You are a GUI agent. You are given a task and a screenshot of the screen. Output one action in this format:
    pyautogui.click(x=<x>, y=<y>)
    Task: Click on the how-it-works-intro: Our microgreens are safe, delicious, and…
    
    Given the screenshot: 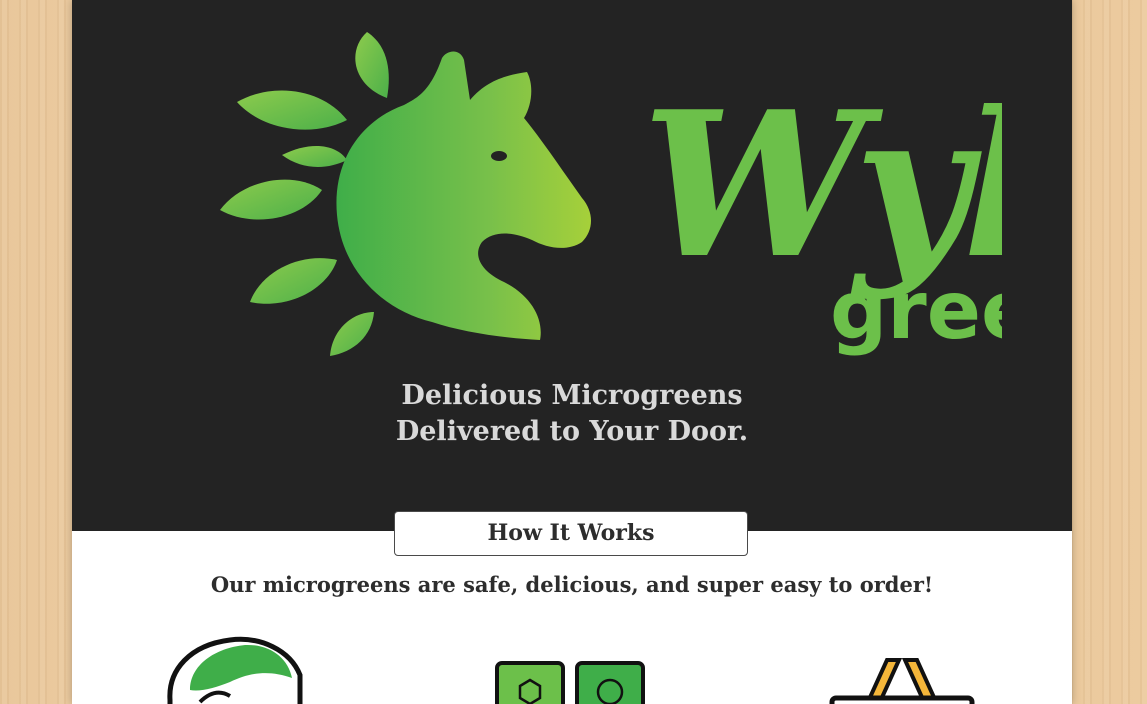 What is the action you would take?
    pyautogui.click(x=572, y=584)
    